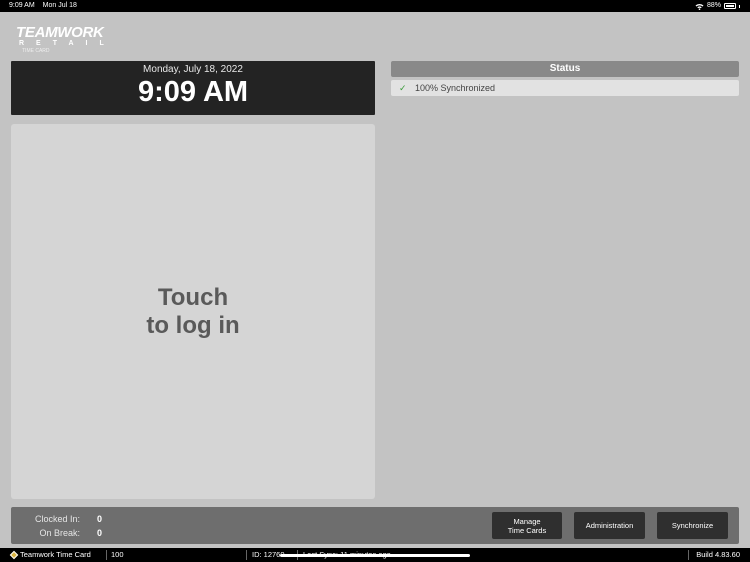  I want to click on clock-date: Monday, July 18, 2022, so click(193, 69).